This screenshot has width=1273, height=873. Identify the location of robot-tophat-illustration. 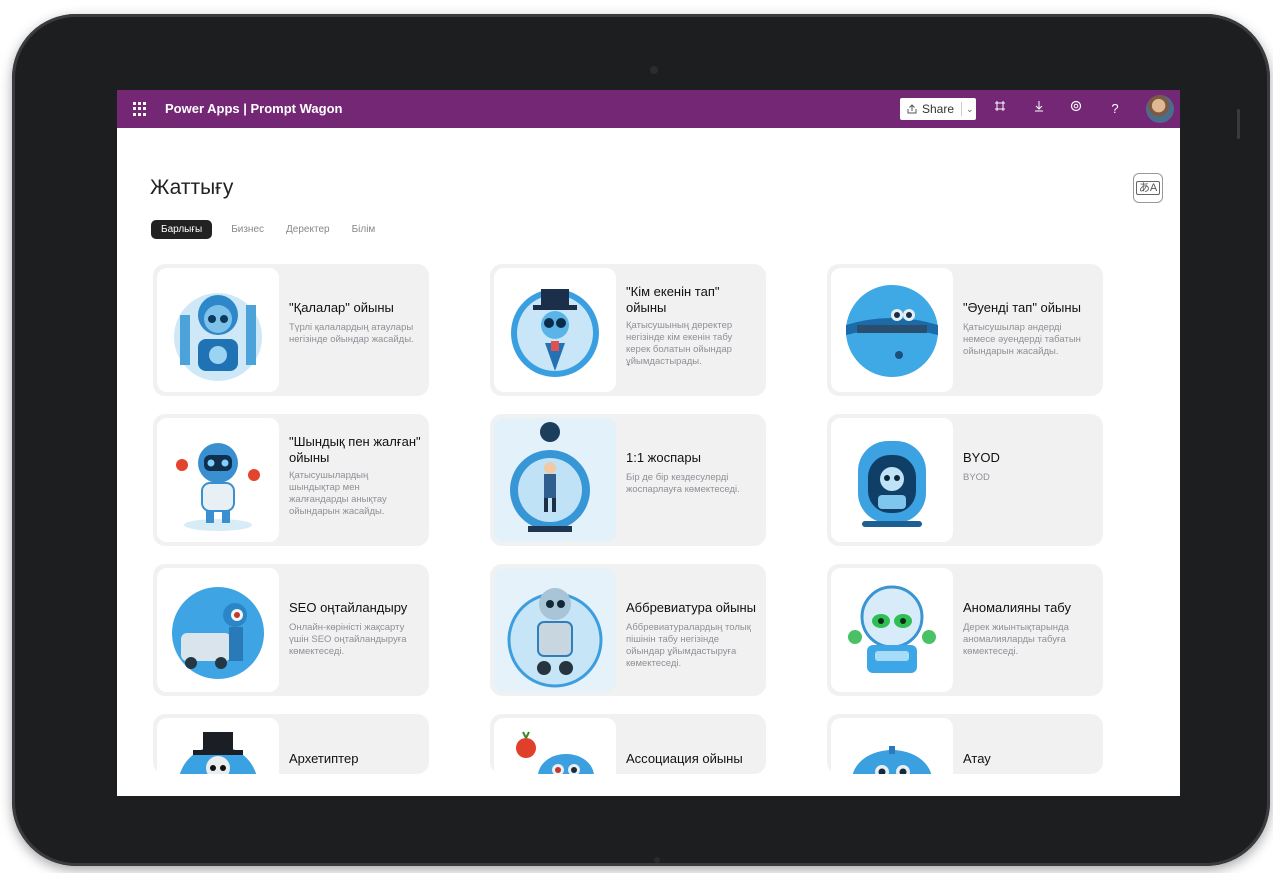
(218, 746).